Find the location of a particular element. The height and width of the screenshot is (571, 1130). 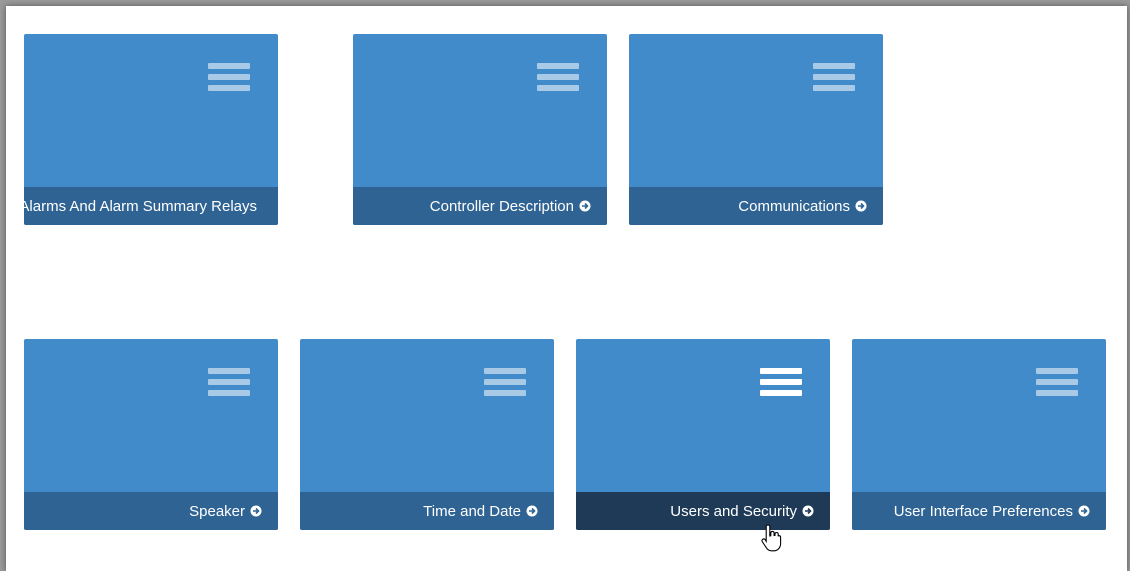

tile-time-and-date: Time and Date is located at coordinates (427, 434).